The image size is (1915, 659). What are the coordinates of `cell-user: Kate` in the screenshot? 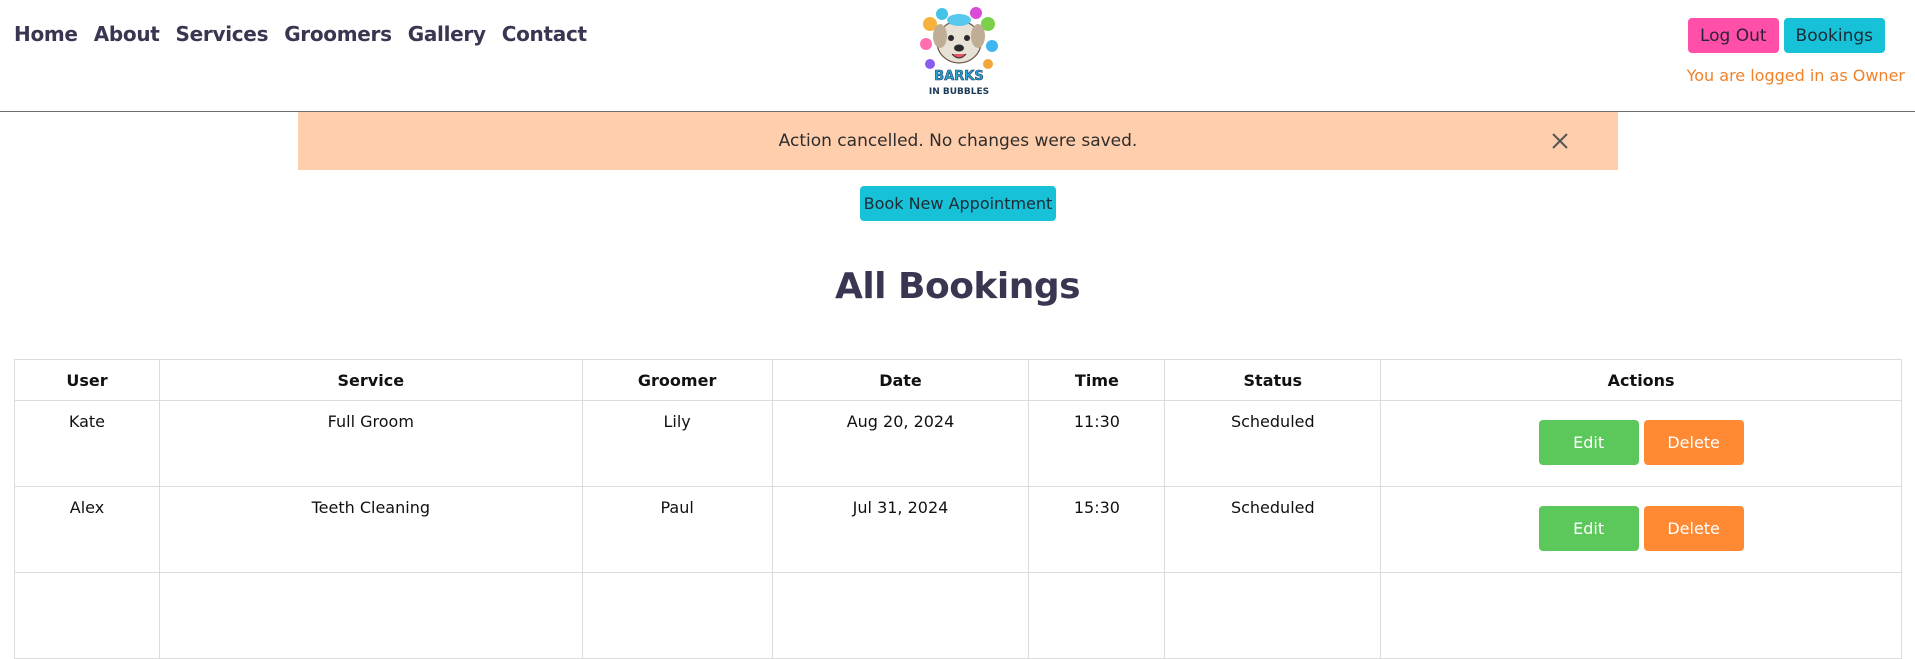 It's located at (87, 443).